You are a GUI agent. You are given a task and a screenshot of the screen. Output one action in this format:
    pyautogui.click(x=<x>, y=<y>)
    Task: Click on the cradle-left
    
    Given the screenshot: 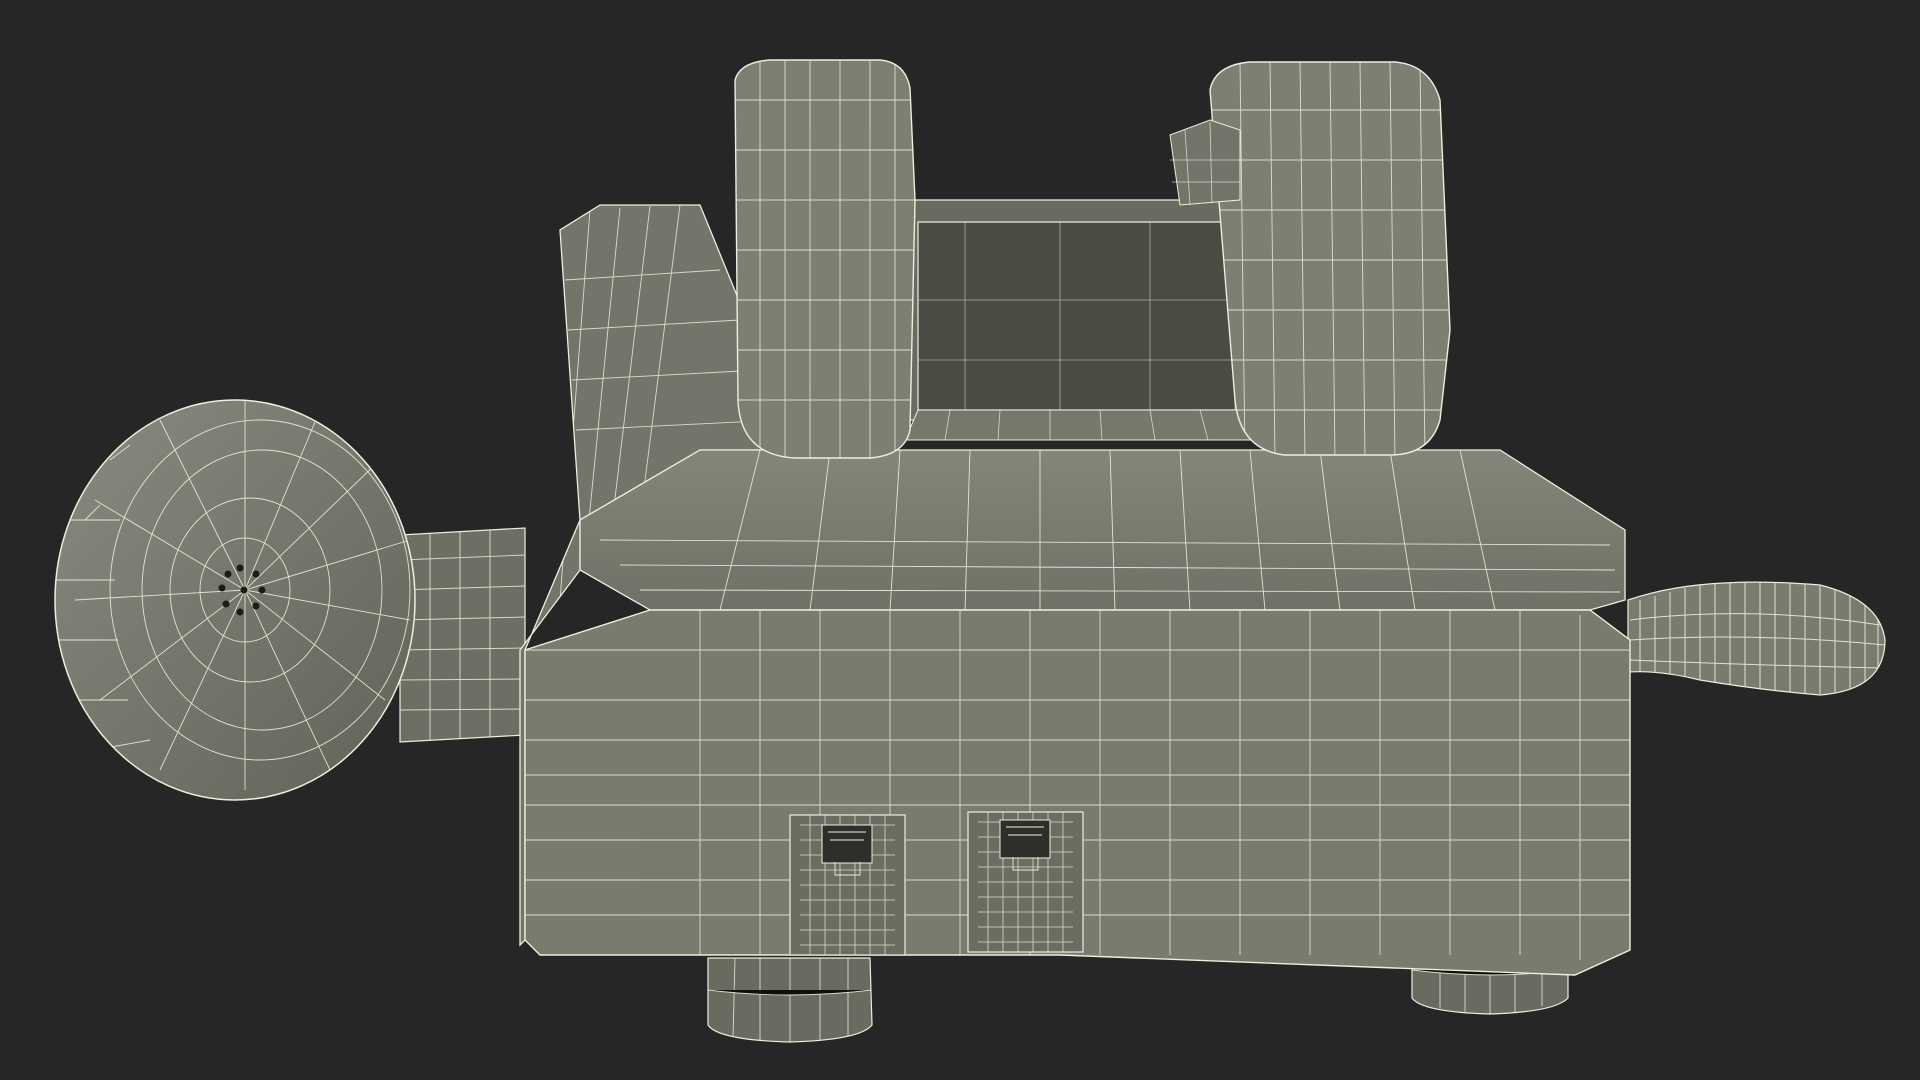 What is the action you would take?
    pyautogui.click(x=825, y=259)
    